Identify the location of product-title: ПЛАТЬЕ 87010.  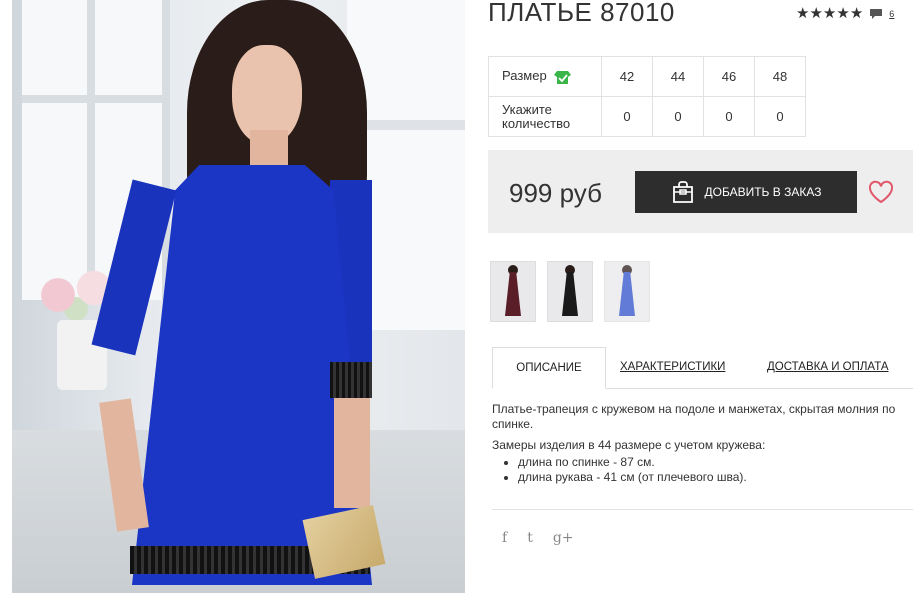
(581, 13).